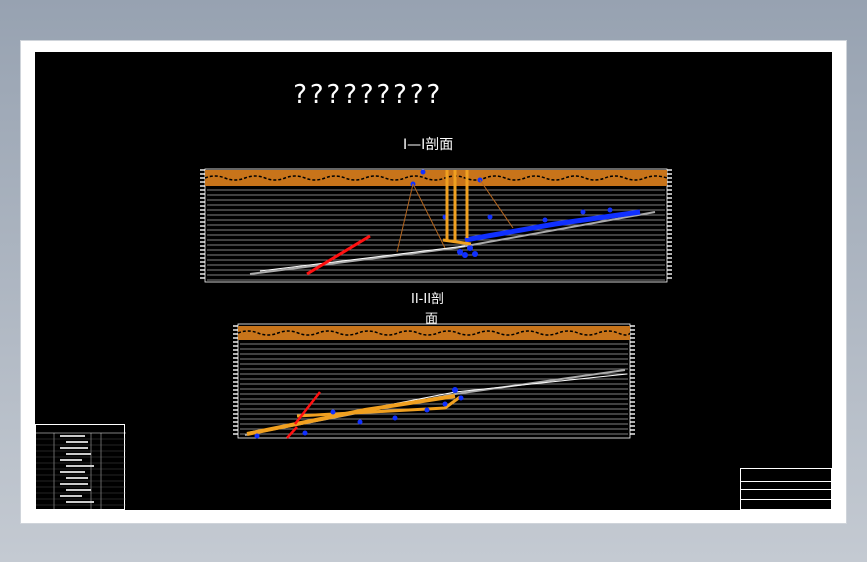  Describe the element at coordinates (292, 432) in the screenshot. I see `section-2-fault-b` at that location.